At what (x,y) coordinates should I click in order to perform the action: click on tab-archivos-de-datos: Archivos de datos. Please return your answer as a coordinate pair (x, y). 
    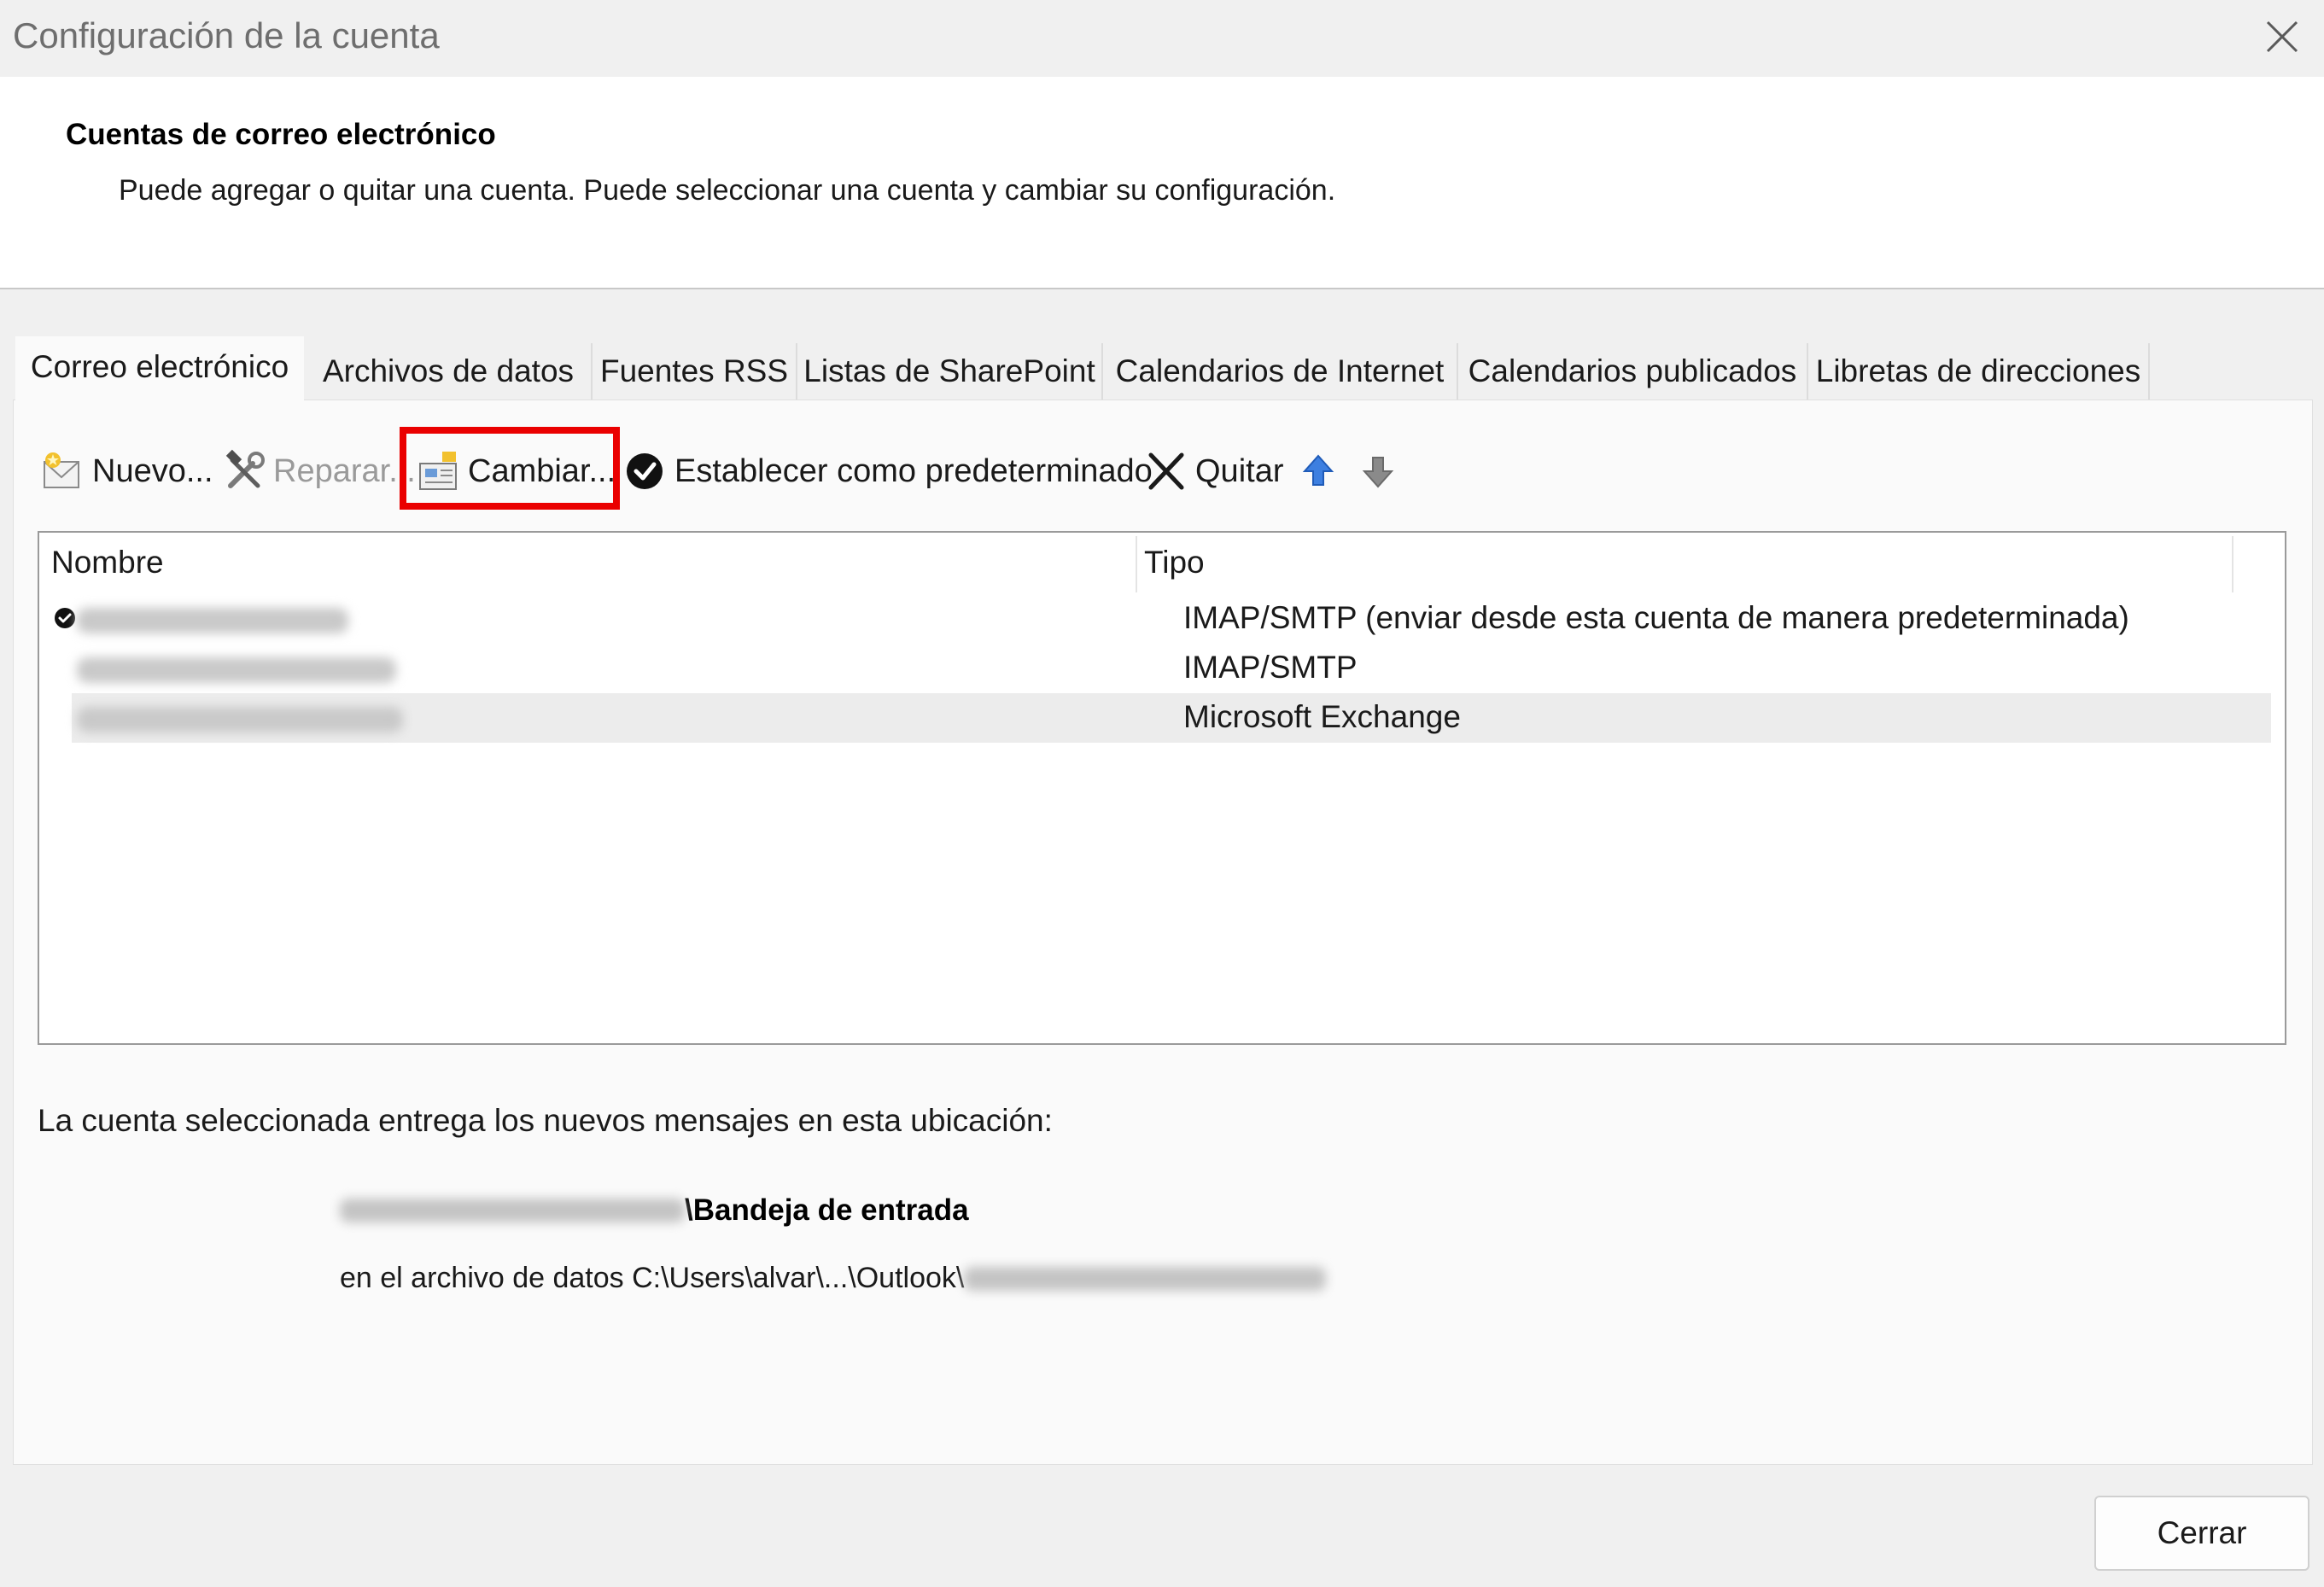
    Looking at the image, I should click on (450, 371).